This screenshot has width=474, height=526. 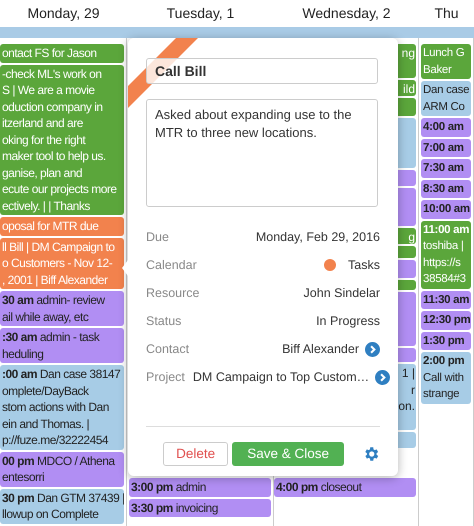 I want to click on event-text: 7:00 am, so click(x=443, y=148).